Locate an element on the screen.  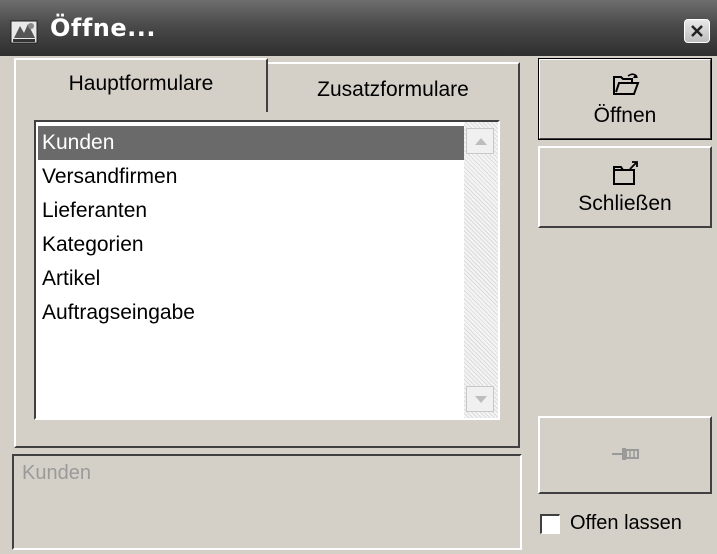
description-text: Kunden is located at coordinates (56, 473).